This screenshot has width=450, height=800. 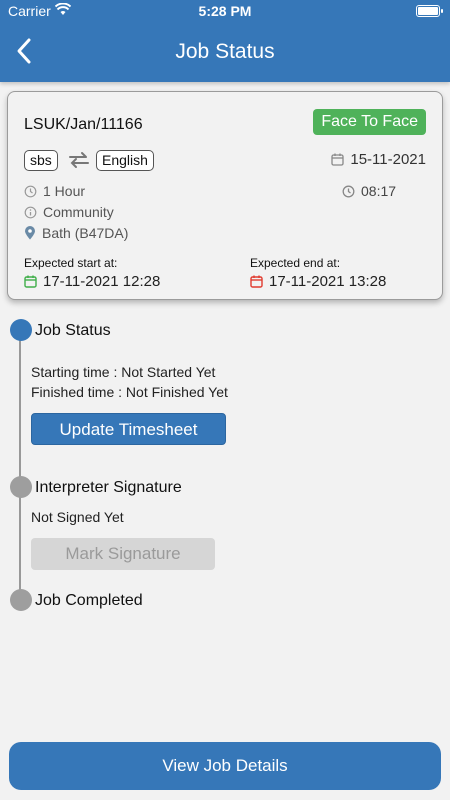 I want to click on job-id: LSUK/Jan/11166, so click(x=83, y=124).